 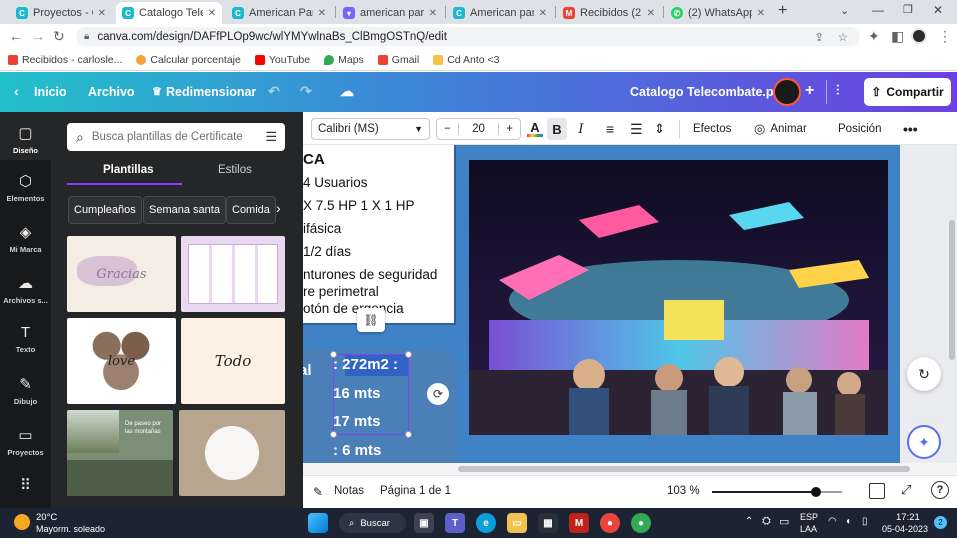 What do you see at coordinates (877, 491) in the screenshot?
I see `page-grid-icon` at bounding box center [877, 491].